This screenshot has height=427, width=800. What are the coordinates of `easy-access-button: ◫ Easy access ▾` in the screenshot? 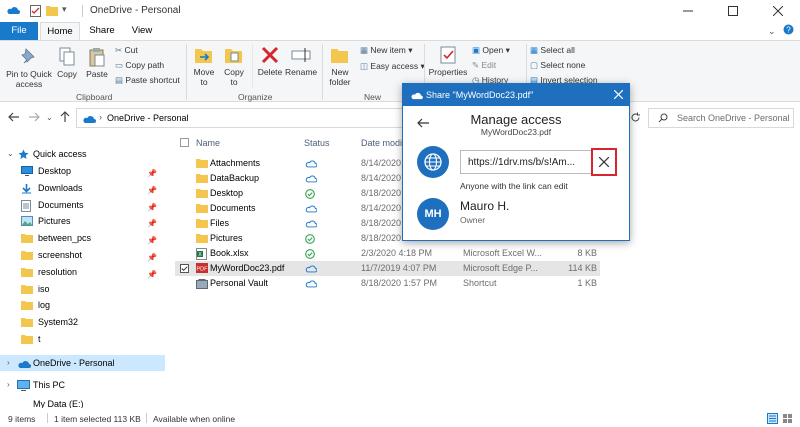 It's located at (392, 66).